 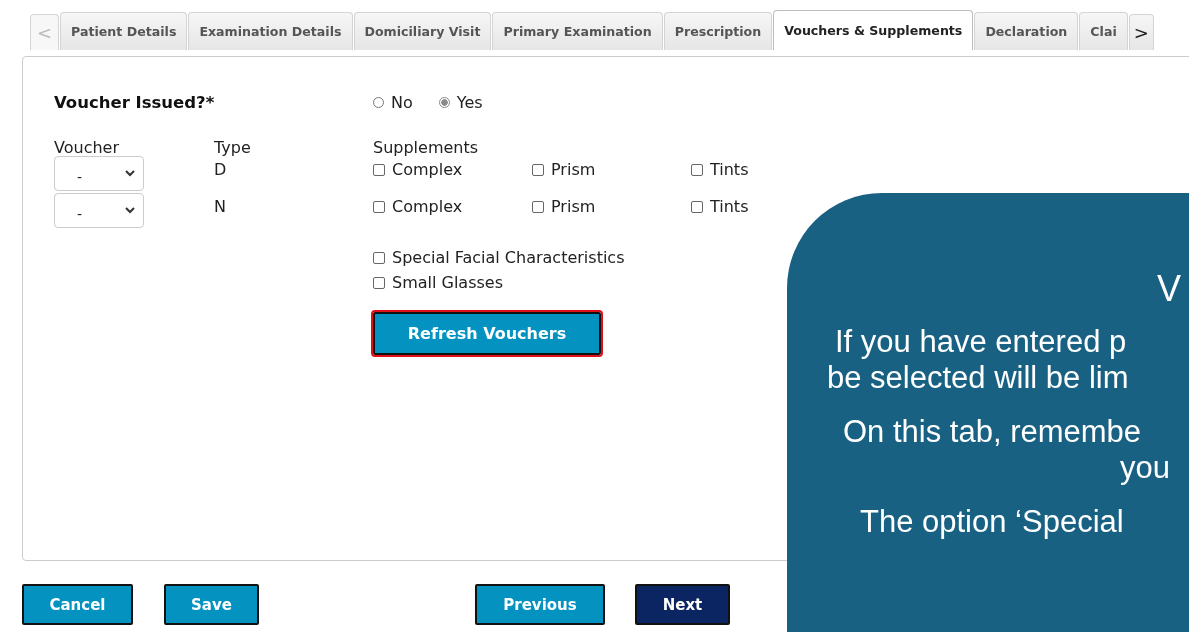 I want to click on footer-button: Previous, so click(x=540, y=604).